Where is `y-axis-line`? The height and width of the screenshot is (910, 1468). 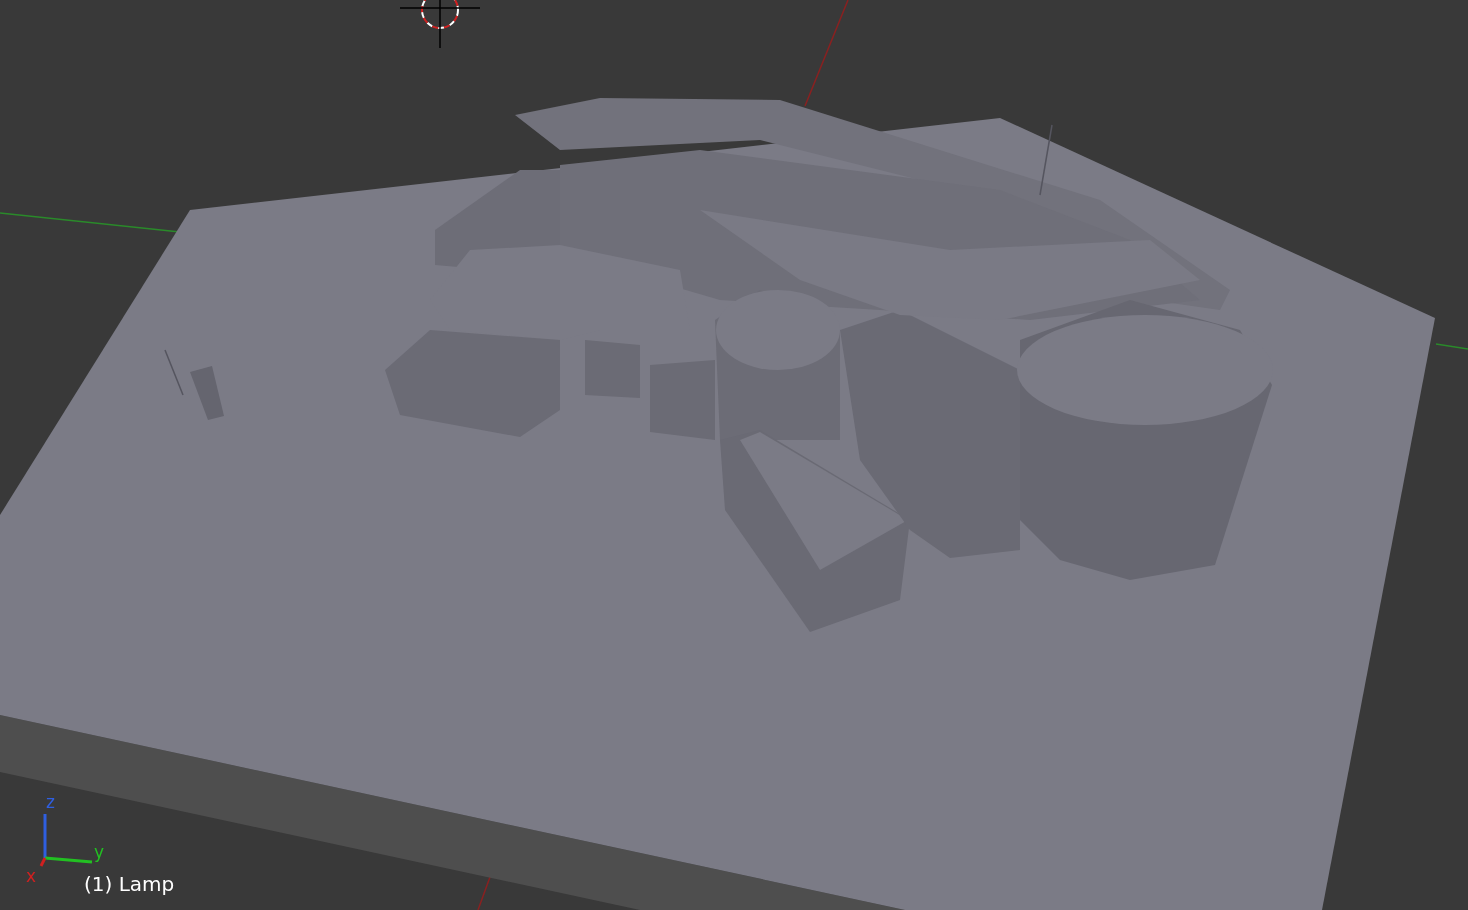 y-axis-line is located at coordinates (1451, 346).